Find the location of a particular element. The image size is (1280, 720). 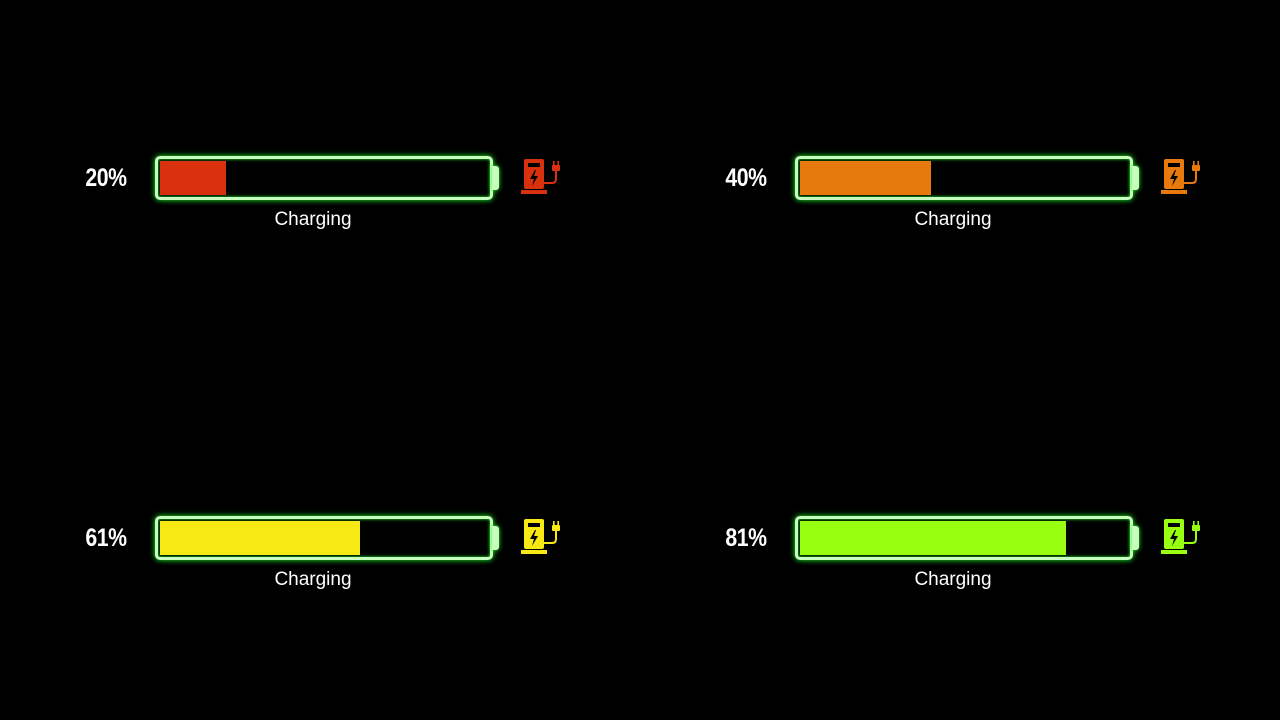

battery-percent: 40% is located at coordinates (746, 178).